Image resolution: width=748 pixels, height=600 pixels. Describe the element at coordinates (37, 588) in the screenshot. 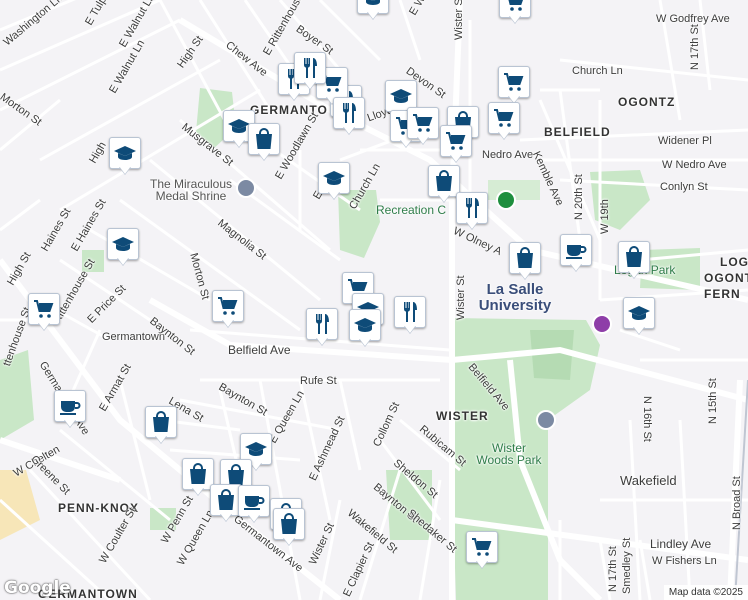

I see `google-logo: Google` at that location.